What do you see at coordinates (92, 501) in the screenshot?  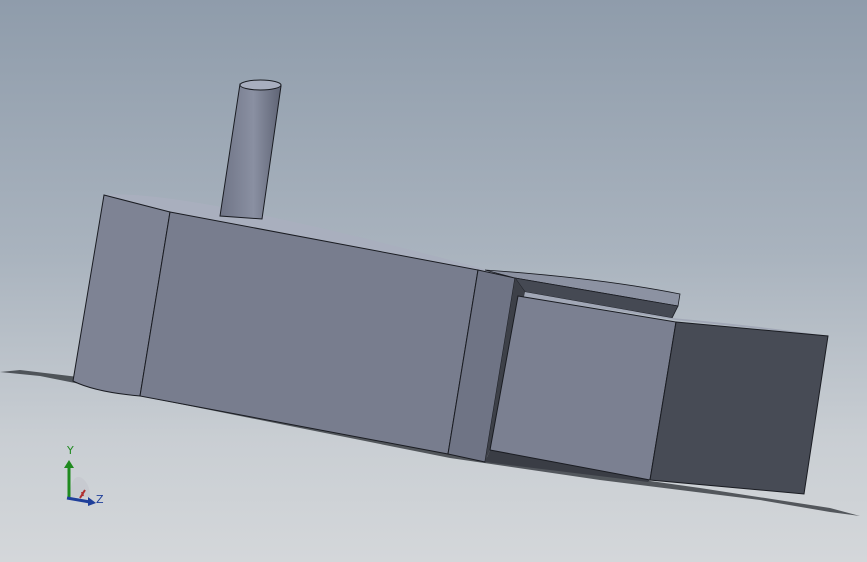 I see `triad-z-arrow` at bounding box center [92, 501].